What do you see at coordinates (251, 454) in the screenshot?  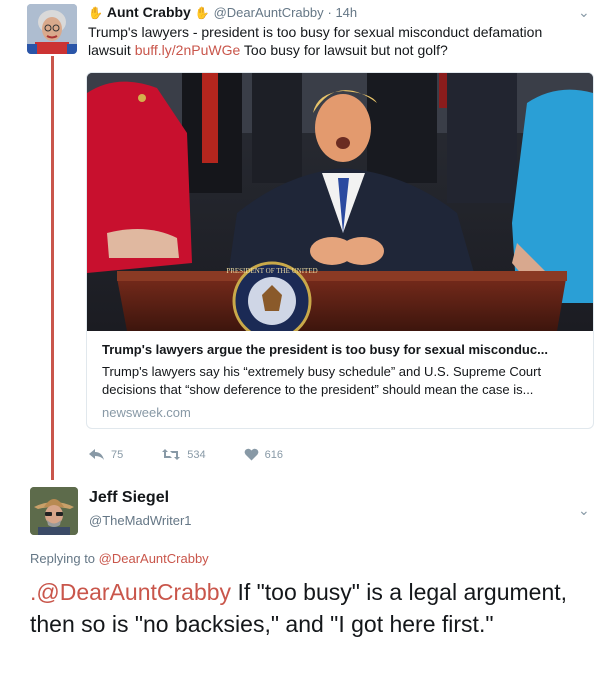 I see `heart-icon` at bounding box center [251, 454].